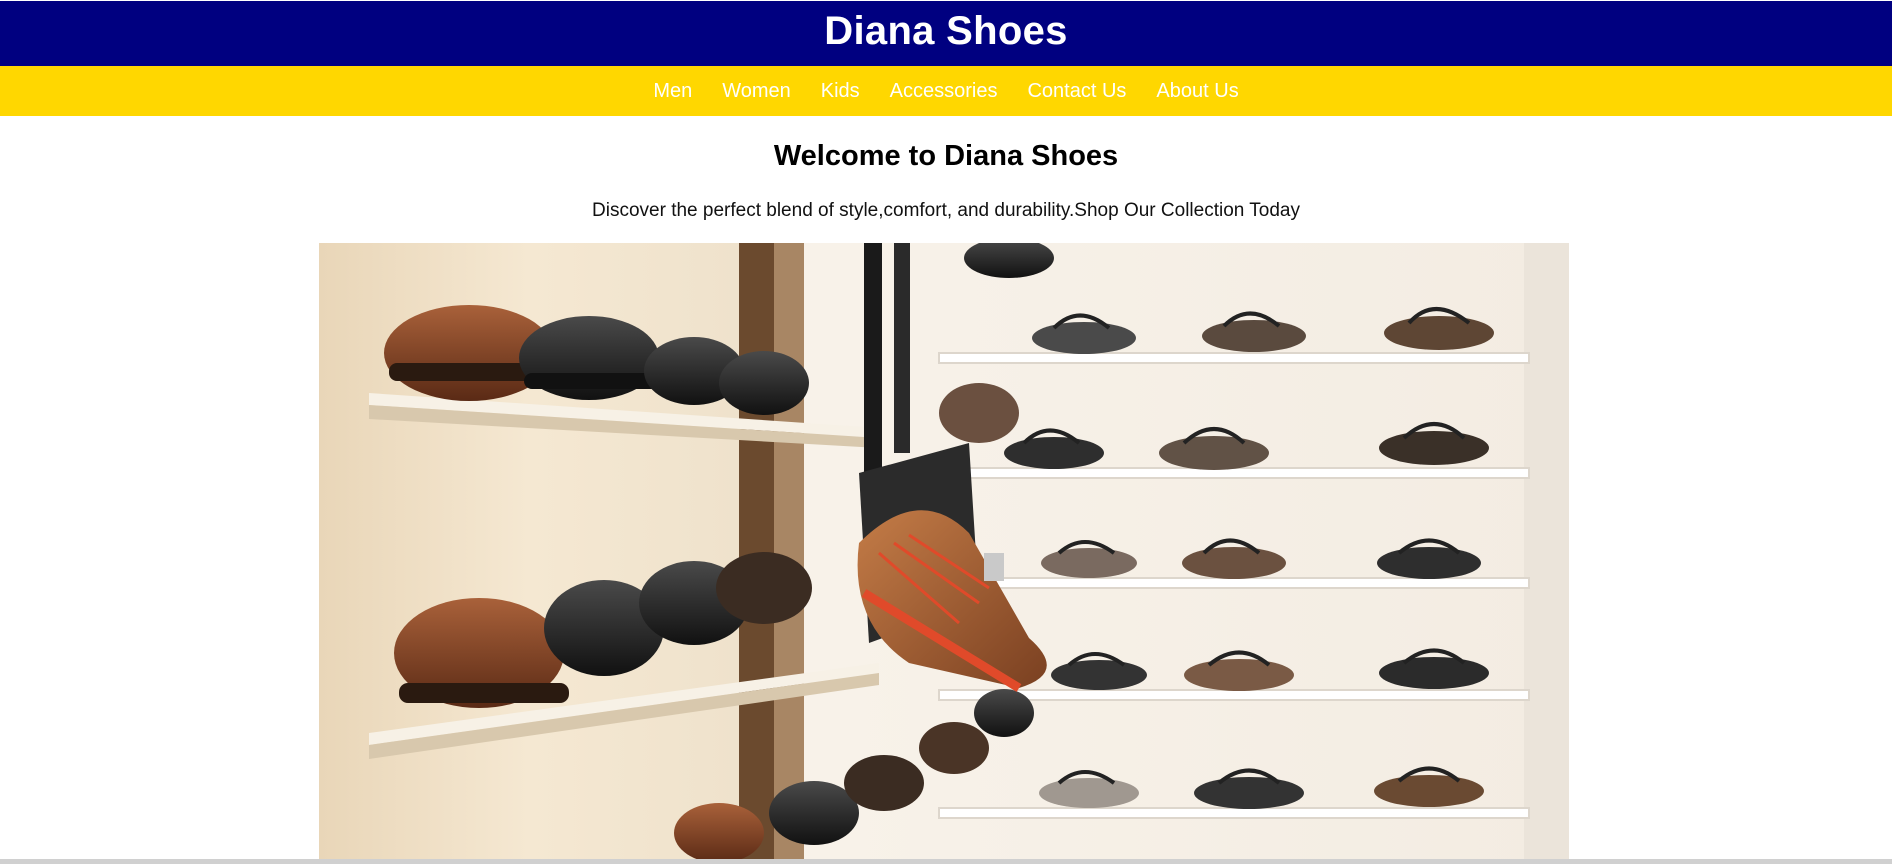 This screenshot has width=1892, height=864. What do you see at coordinates (1197, 91) in the screenshot?
I see `nav-link-about-us: About Us` at bounding box center [1197, 91].